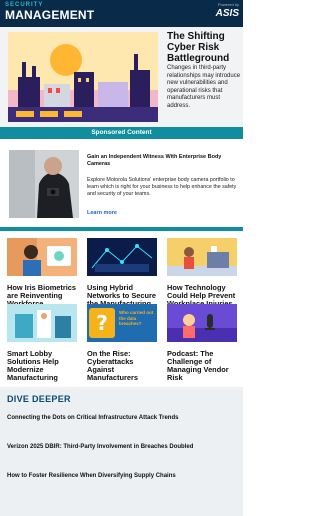 The width and height of the screenshot is (320, 516). Describe the element at coordinates (227, 13) in the screenshot. I see `partner-logo: ASIS` at that location.